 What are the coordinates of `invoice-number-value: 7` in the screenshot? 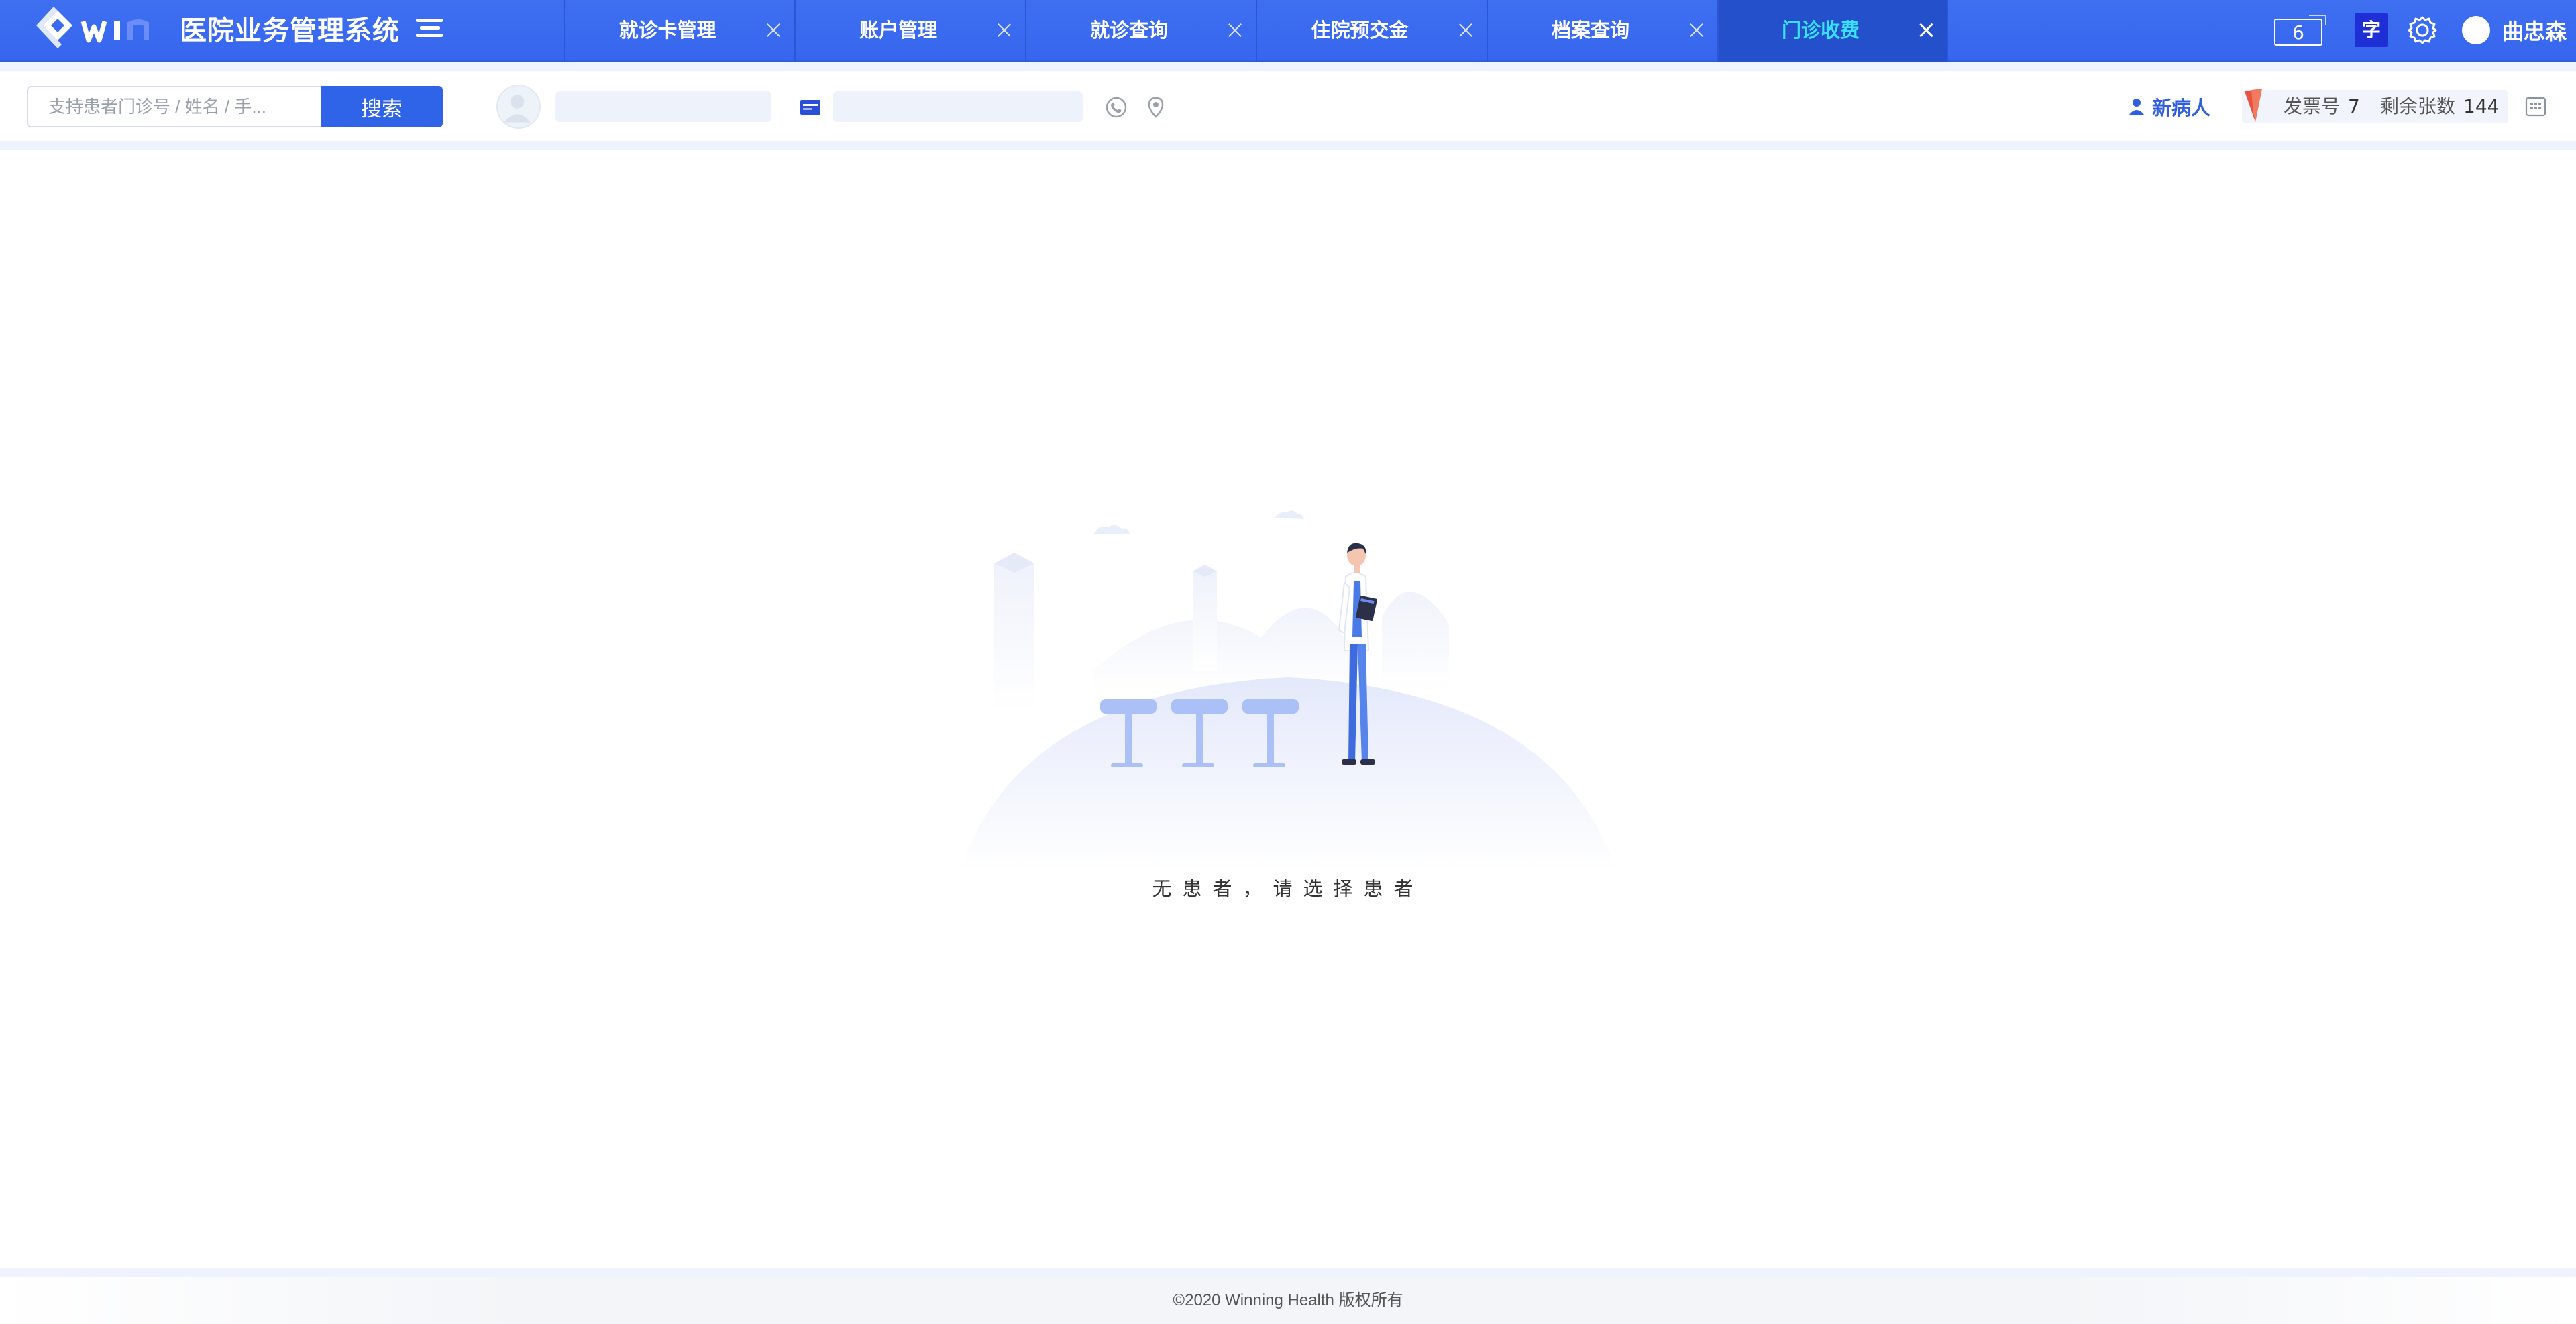 It's located at (2354, 106).